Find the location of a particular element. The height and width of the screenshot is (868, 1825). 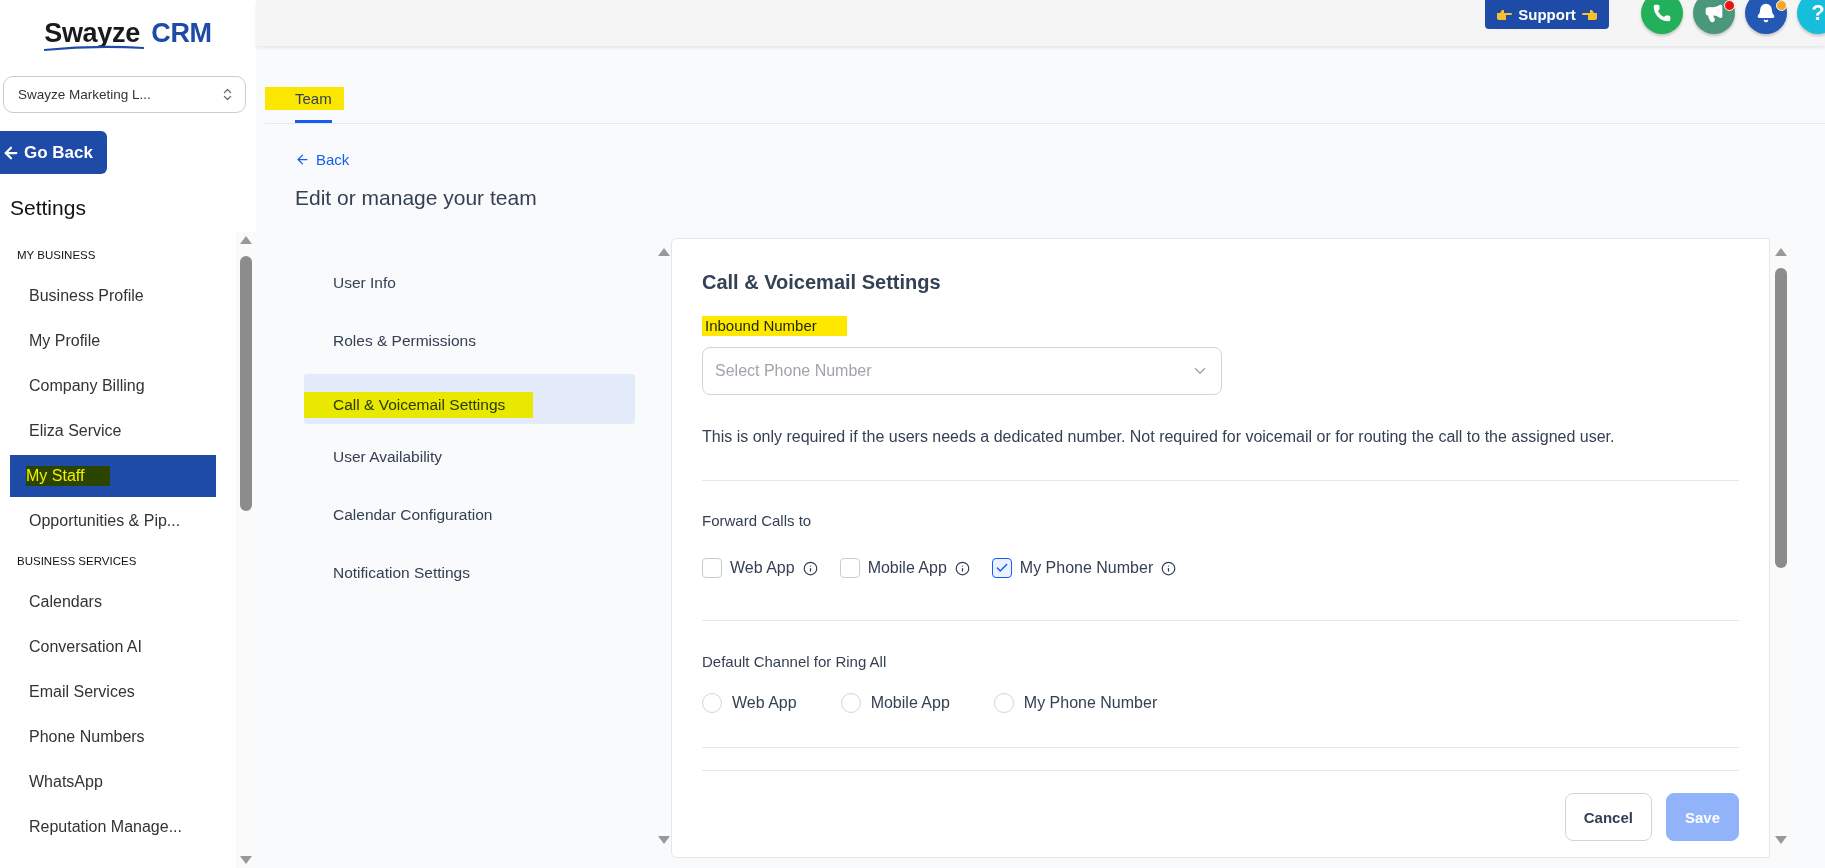

logo: Swayze CRM is located at coordinates (128, 35).